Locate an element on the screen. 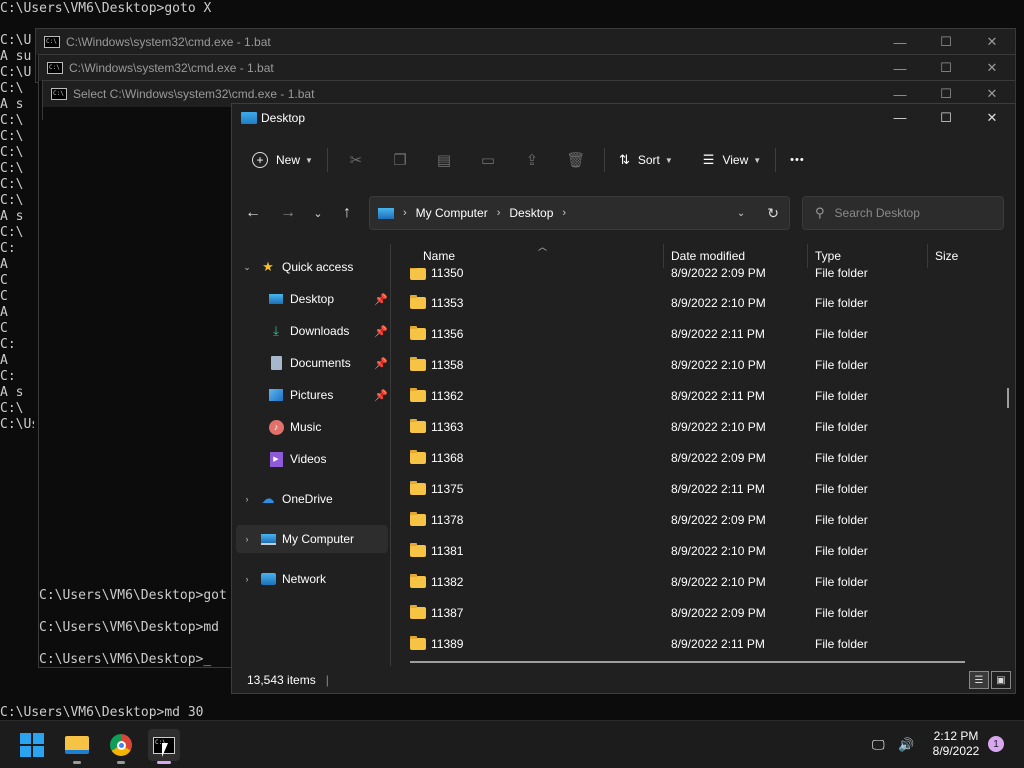  network-status-icon: 🖵 is located at coordinates (883, 744).